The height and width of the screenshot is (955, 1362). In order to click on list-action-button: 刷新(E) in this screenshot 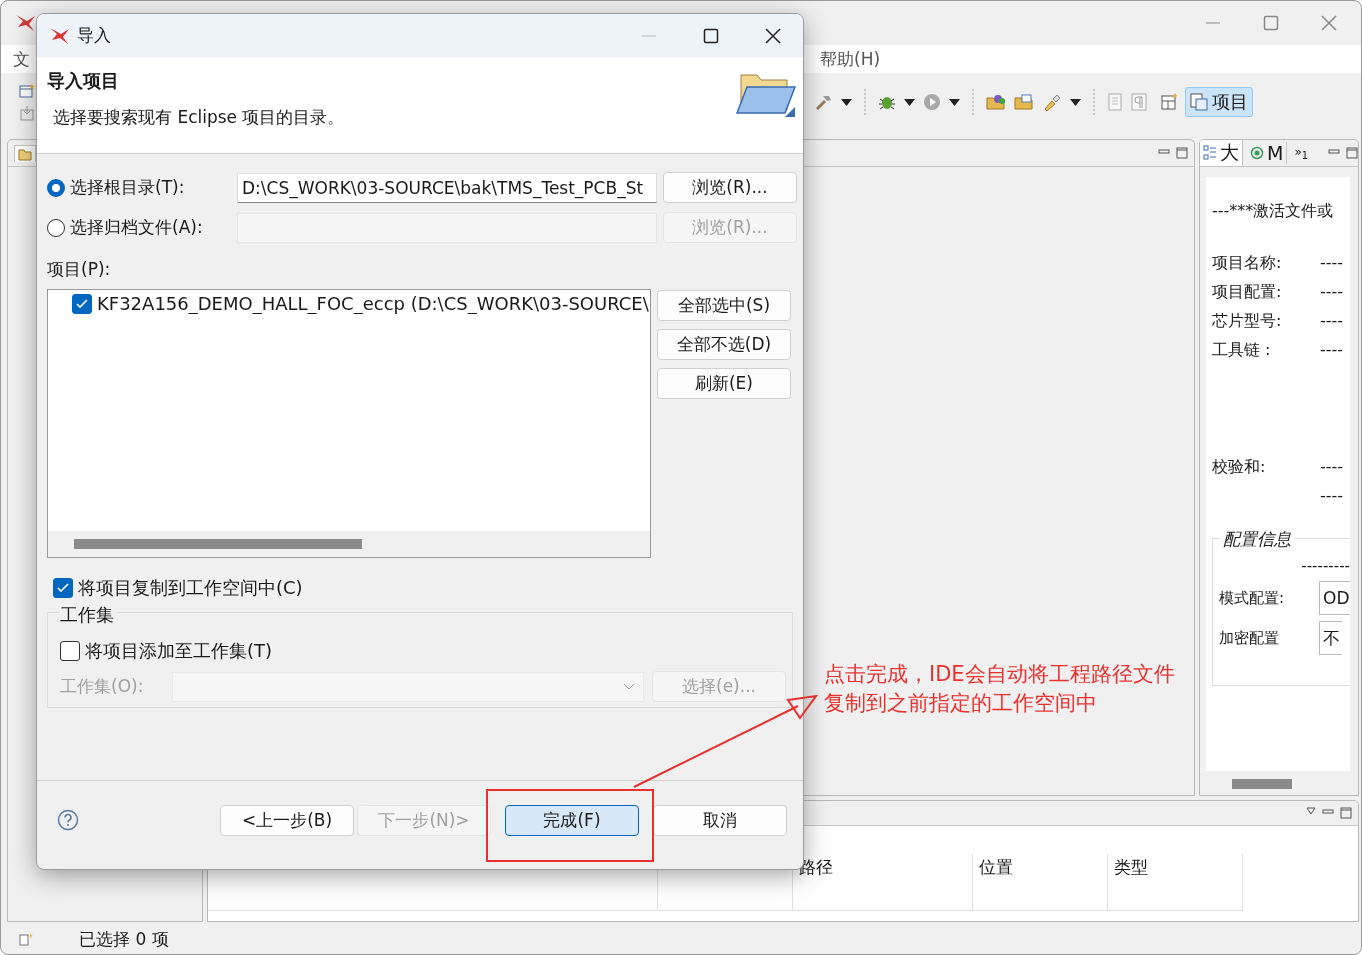, I will do `click(724, 383)`.